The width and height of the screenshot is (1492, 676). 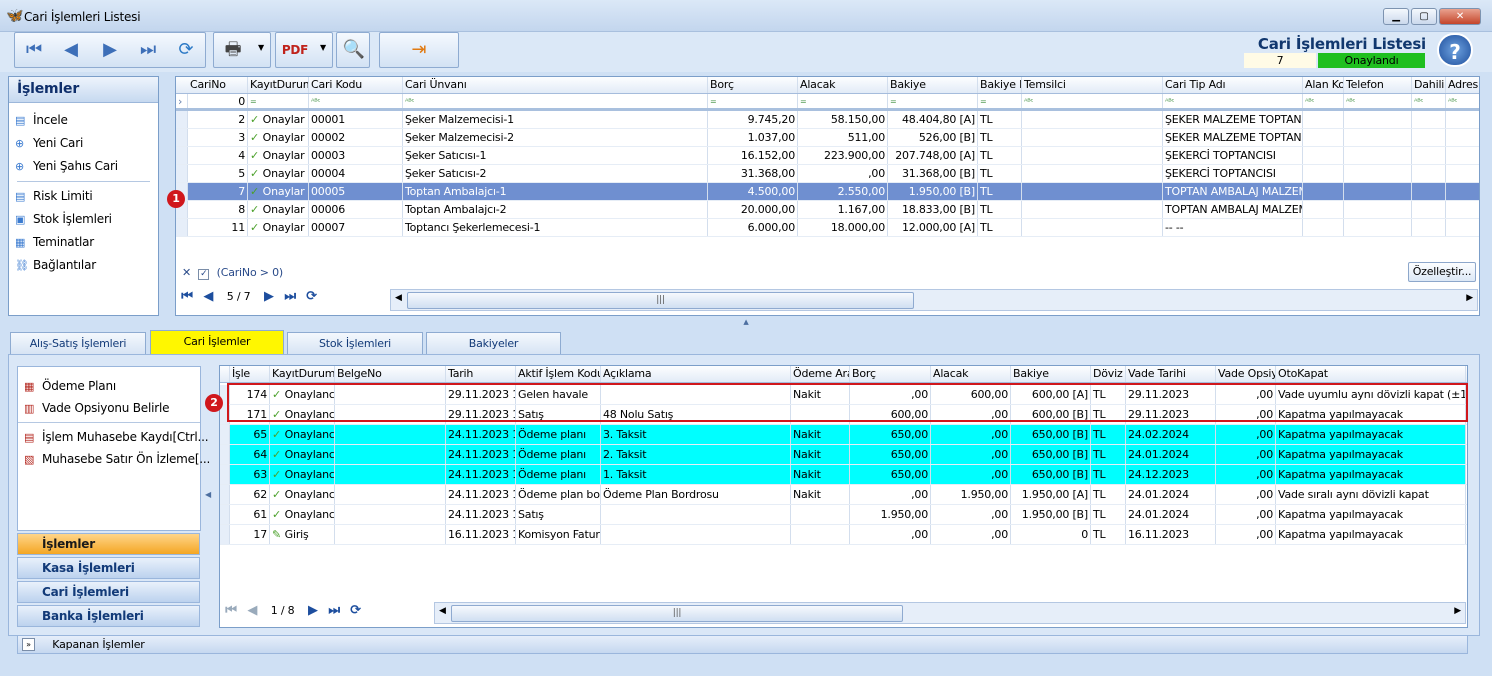 I want to click on column-header: Açıklama, so click(x=696, y=374).